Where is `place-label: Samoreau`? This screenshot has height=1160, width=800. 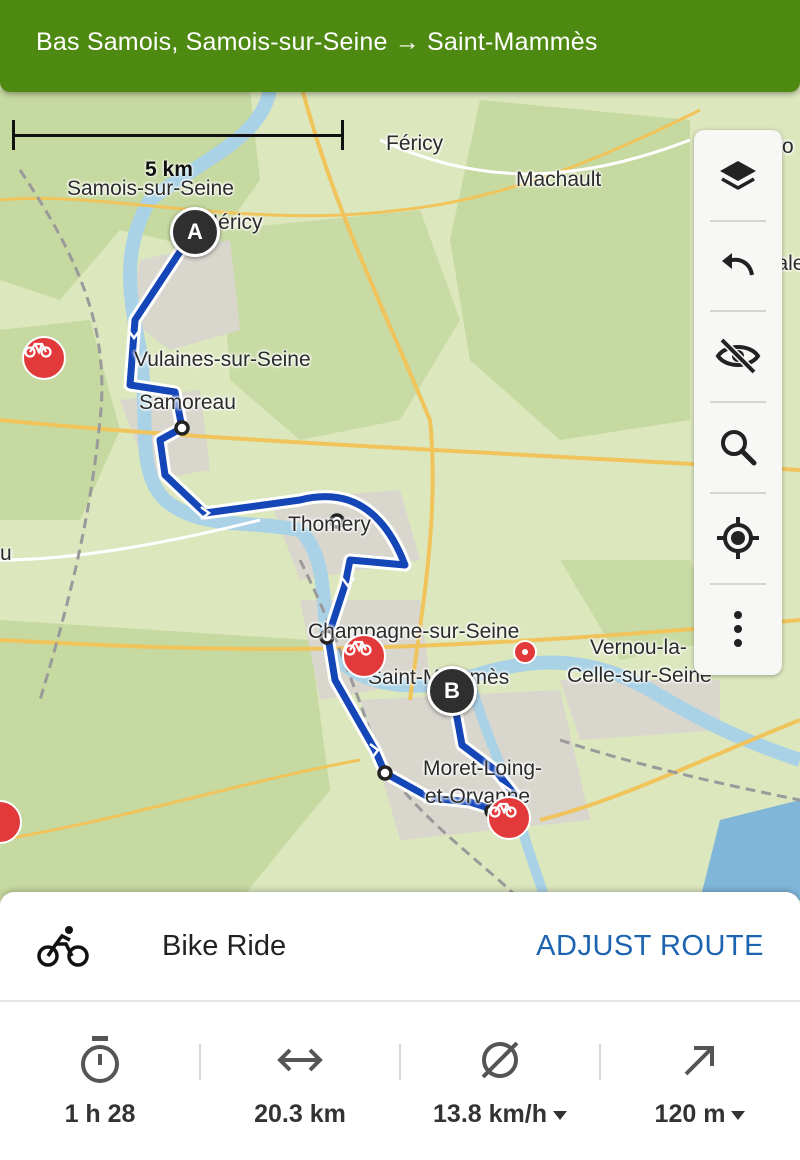
place-label: Samoreau is located at coordinates (187, 402).